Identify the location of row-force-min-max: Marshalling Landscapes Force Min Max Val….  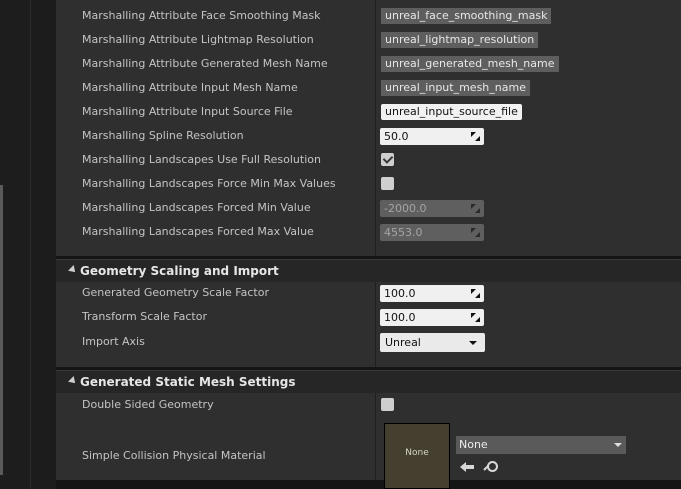
(368, 184).